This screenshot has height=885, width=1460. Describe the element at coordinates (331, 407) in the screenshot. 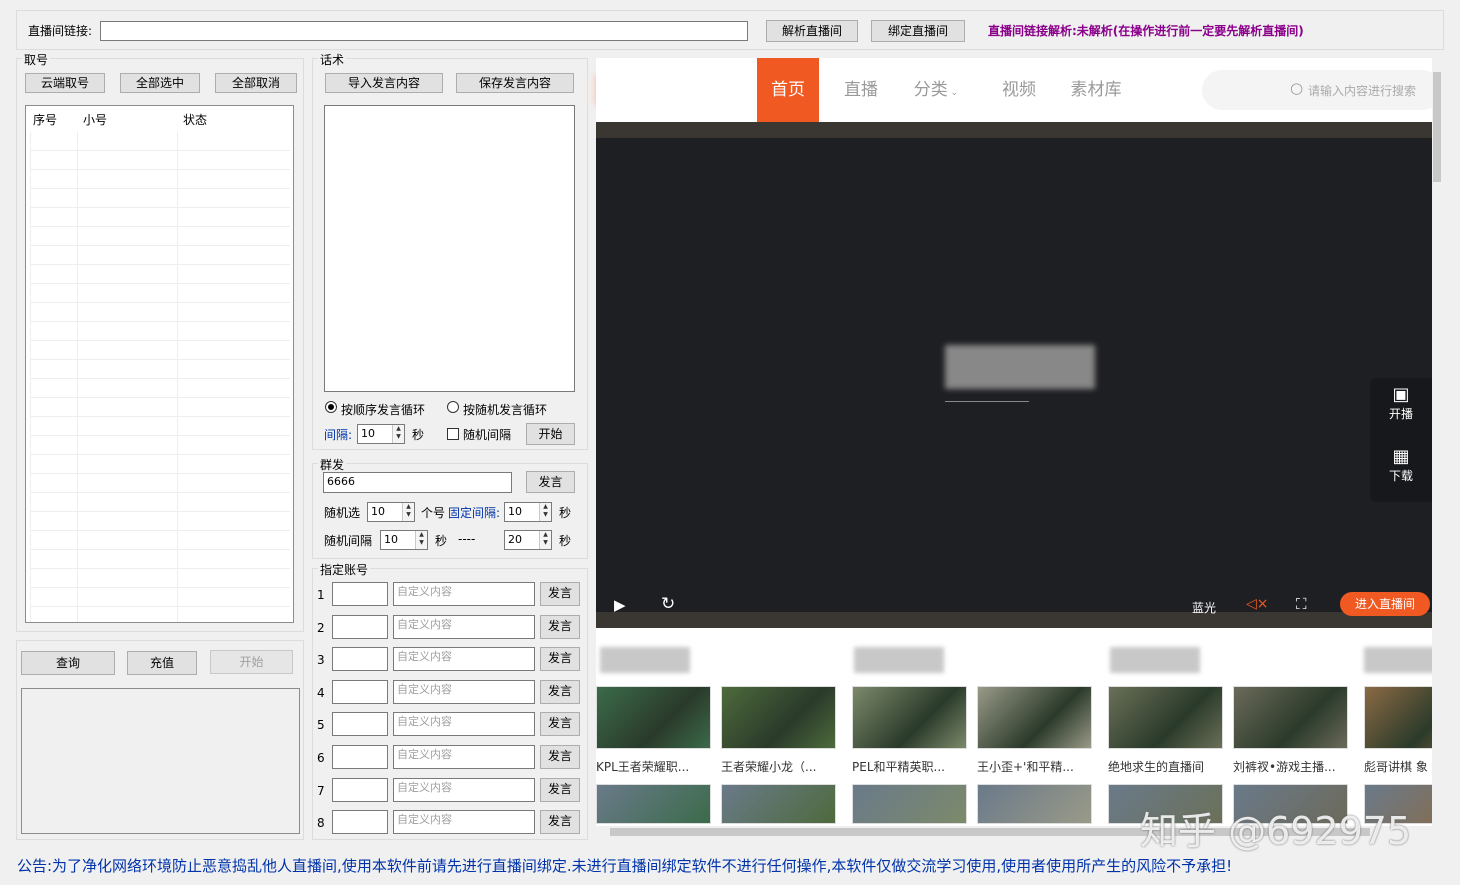

I see `radio-sequential` at that location.